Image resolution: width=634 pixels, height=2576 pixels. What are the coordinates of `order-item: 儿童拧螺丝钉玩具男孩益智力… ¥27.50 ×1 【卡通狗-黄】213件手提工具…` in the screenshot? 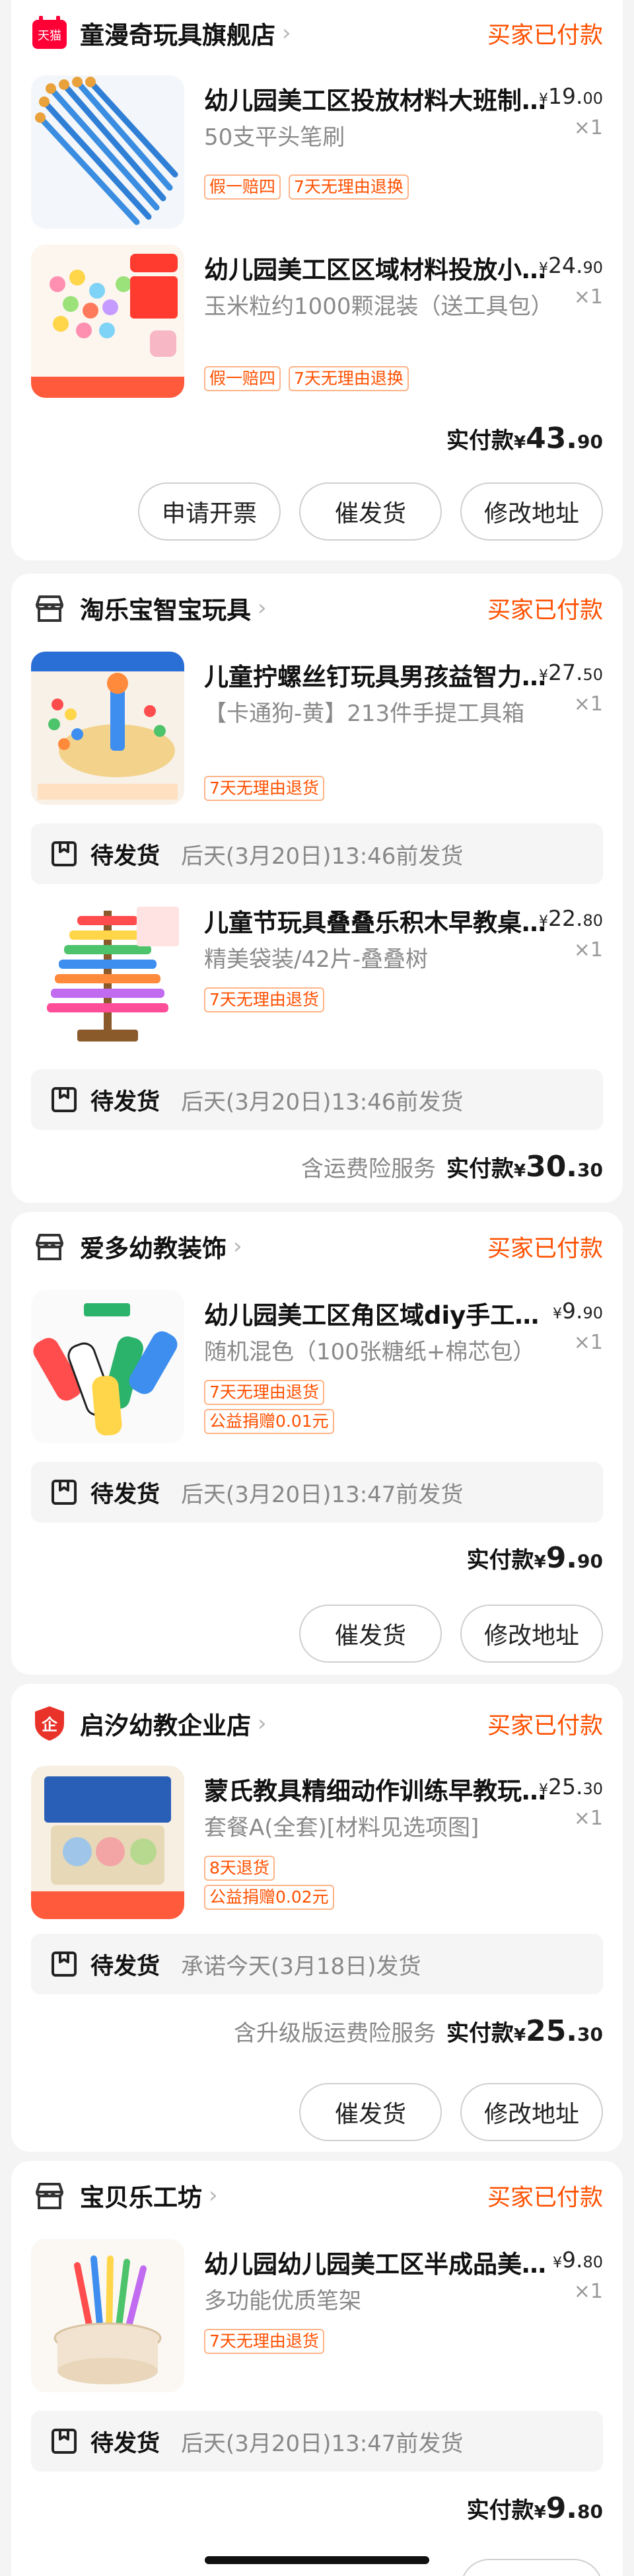 It's located at (317, 735).